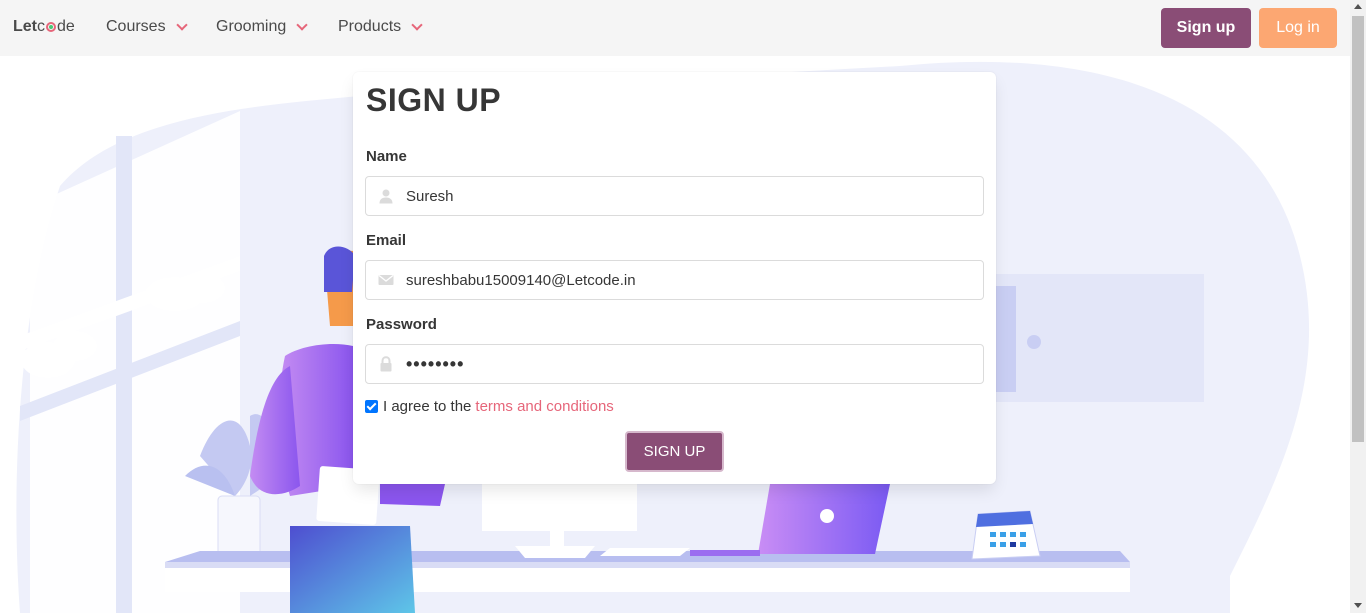  Describe the element at coordinates (136, 26) in the screenshot. I see `nav-menu-label: Courses` at that location.